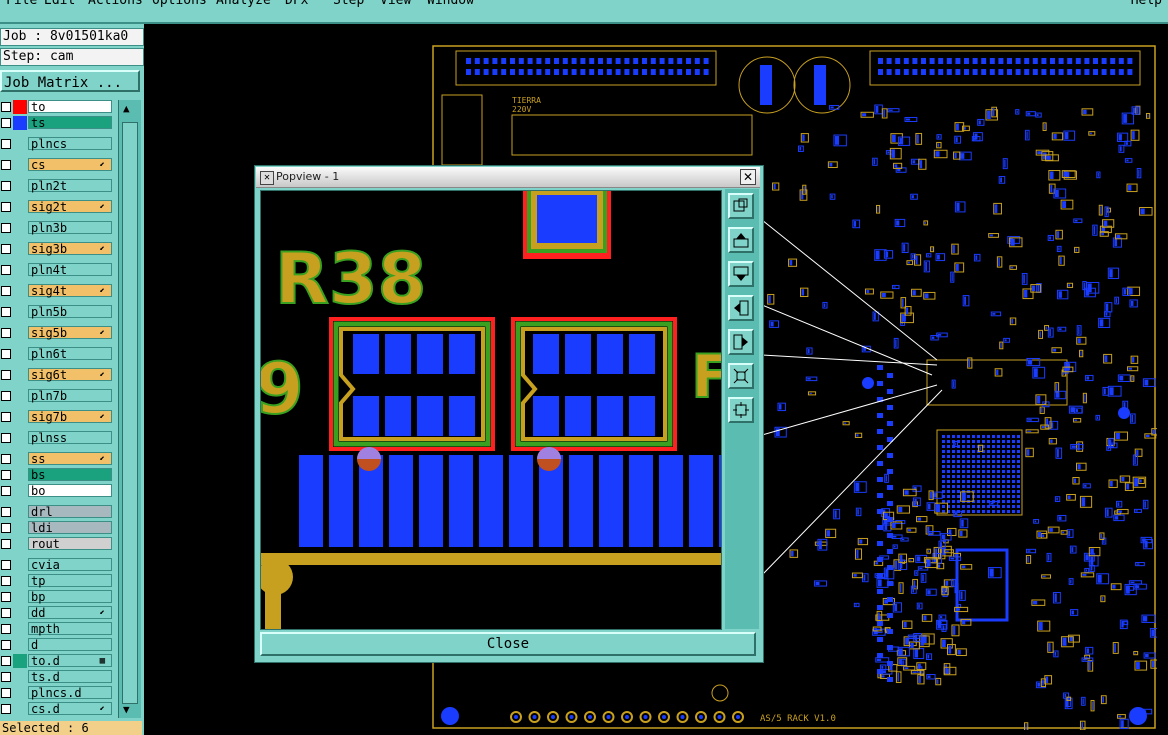  Describe the element at coordinates (70, 144) in the screenshot. I see `layer-name: plncs` at that location.